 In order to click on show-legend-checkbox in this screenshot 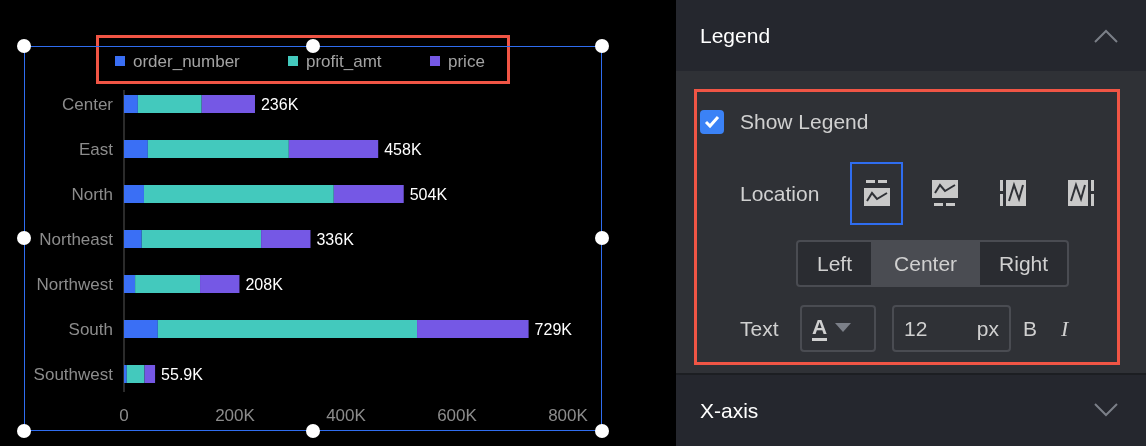, I will do `click(712, 122)`.